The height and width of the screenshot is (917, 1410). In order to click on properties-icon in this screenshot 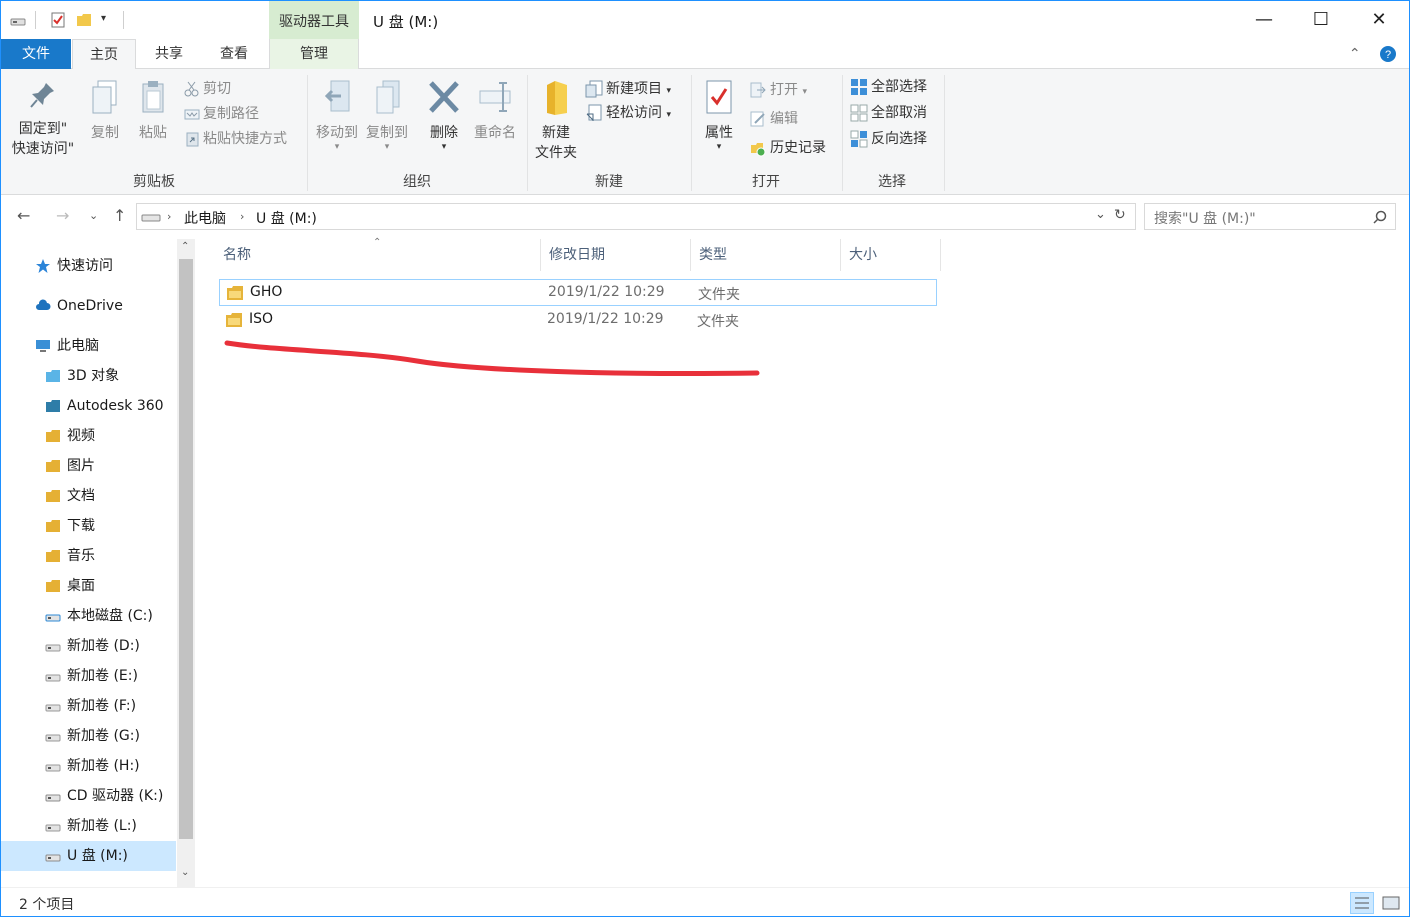, I will do `click(58, 20)`.